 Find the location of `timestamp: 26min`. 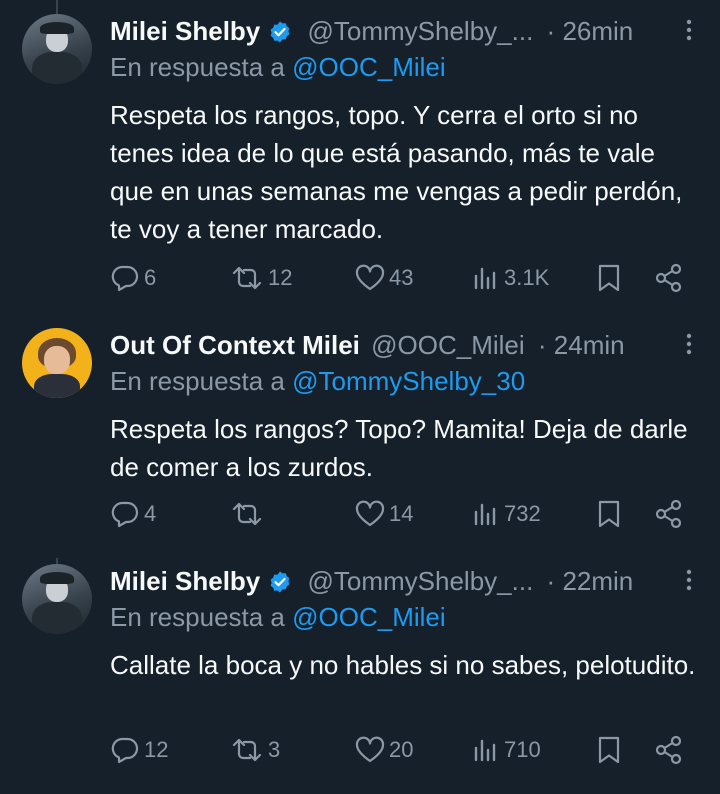

timestamp: 26min is located at coordinates (597, 31).